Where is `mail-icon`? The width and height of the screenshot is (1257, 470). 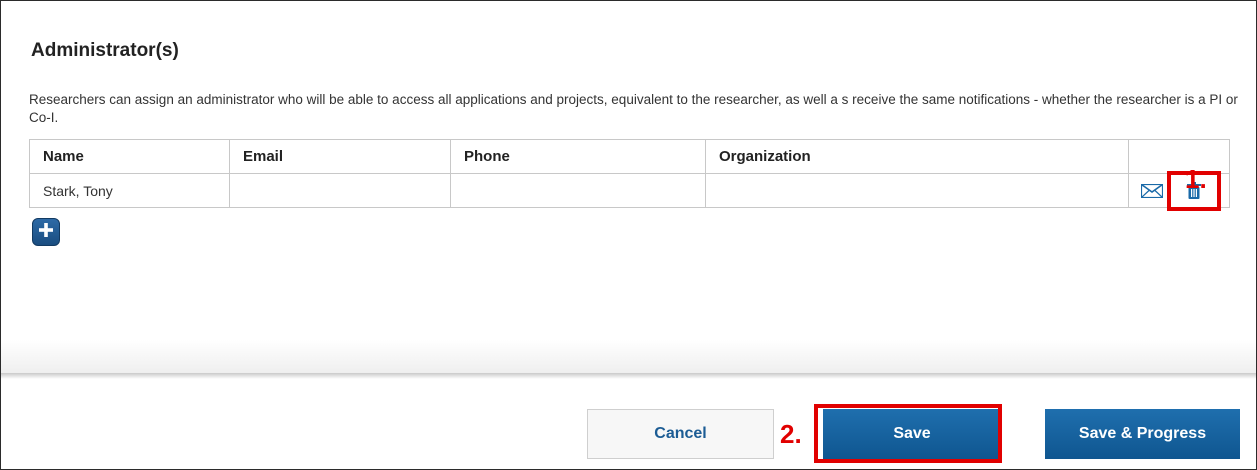
mail-icon is located at coordinates (1152, 192).